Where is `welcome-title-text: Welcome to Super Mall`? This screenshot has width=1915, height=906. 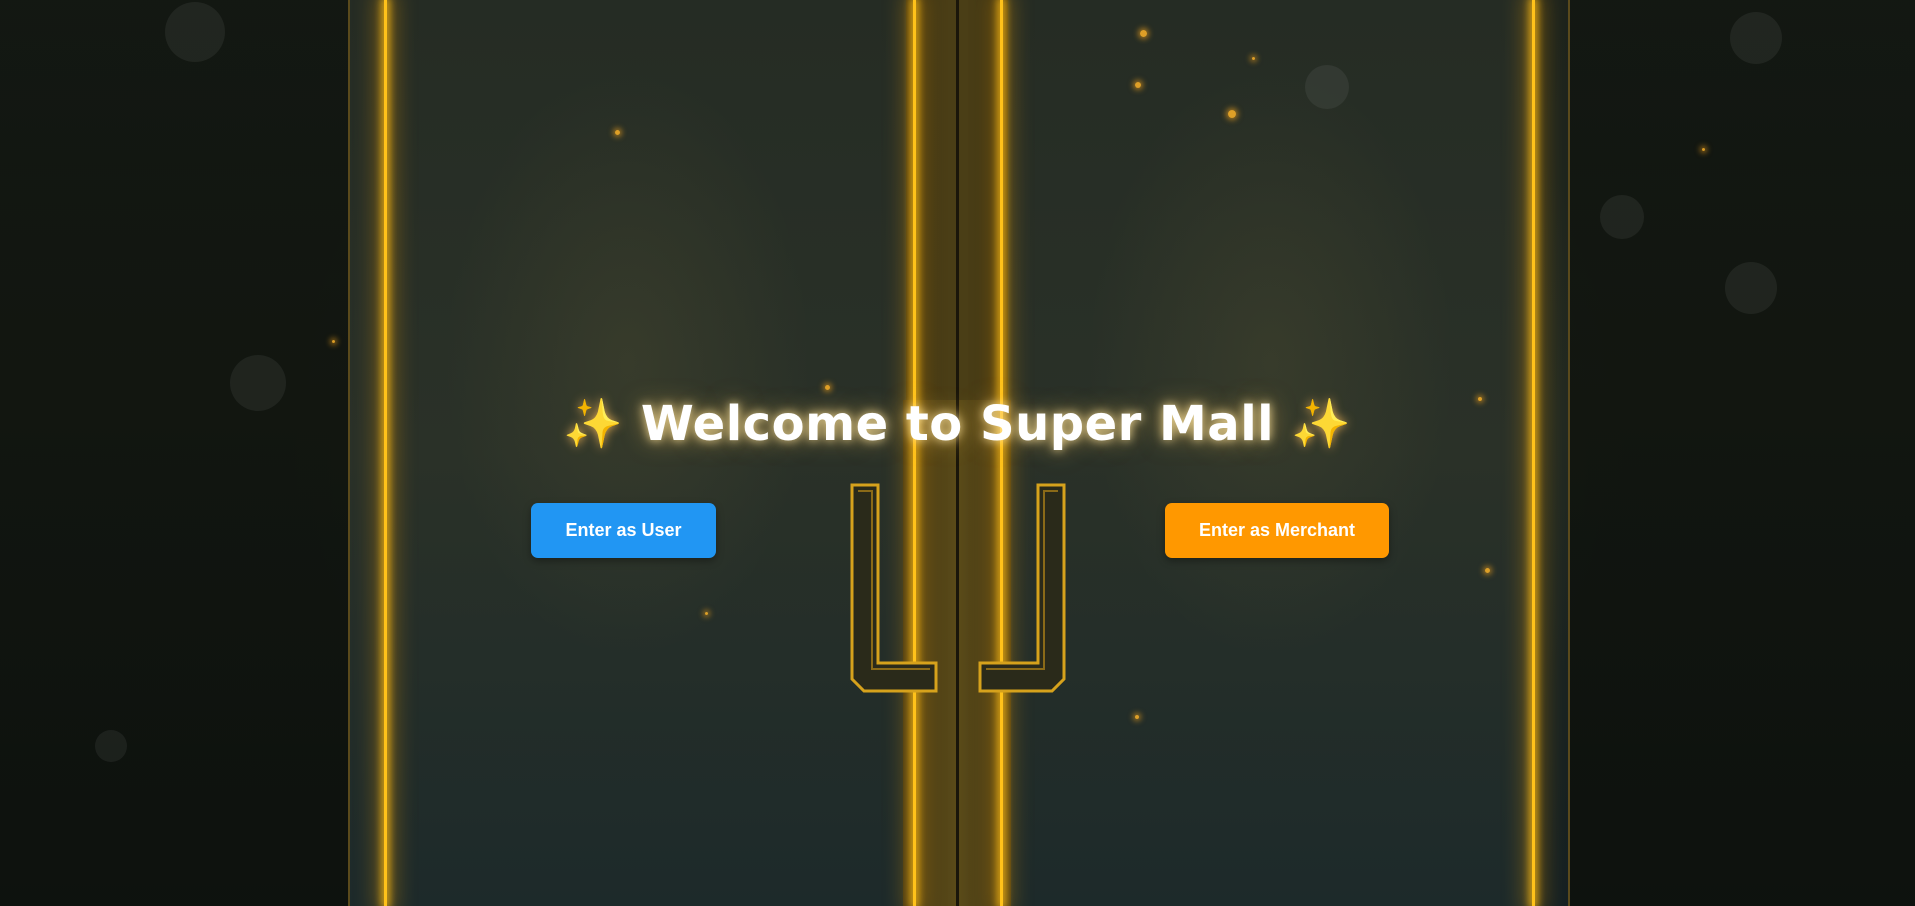 welcome-title-text: Welcome to Super Mall is located at coordinates (957, 424).